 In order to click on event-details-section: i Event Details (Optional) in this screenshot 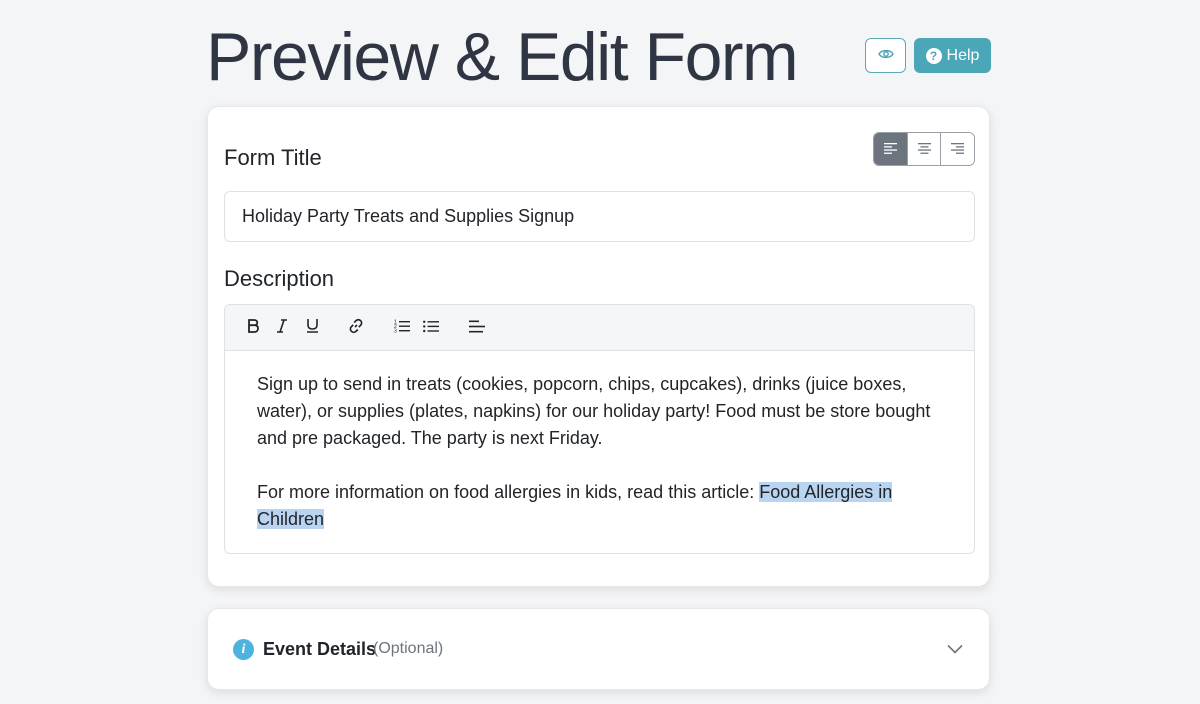, I will do `click(598, 649)`.